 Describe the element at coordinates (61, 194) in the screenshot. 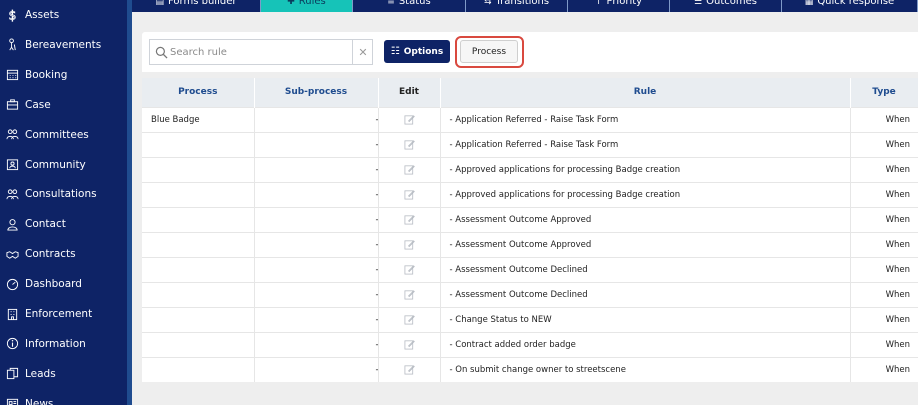

I see `sidebar-item-label: Consultations` at that location.